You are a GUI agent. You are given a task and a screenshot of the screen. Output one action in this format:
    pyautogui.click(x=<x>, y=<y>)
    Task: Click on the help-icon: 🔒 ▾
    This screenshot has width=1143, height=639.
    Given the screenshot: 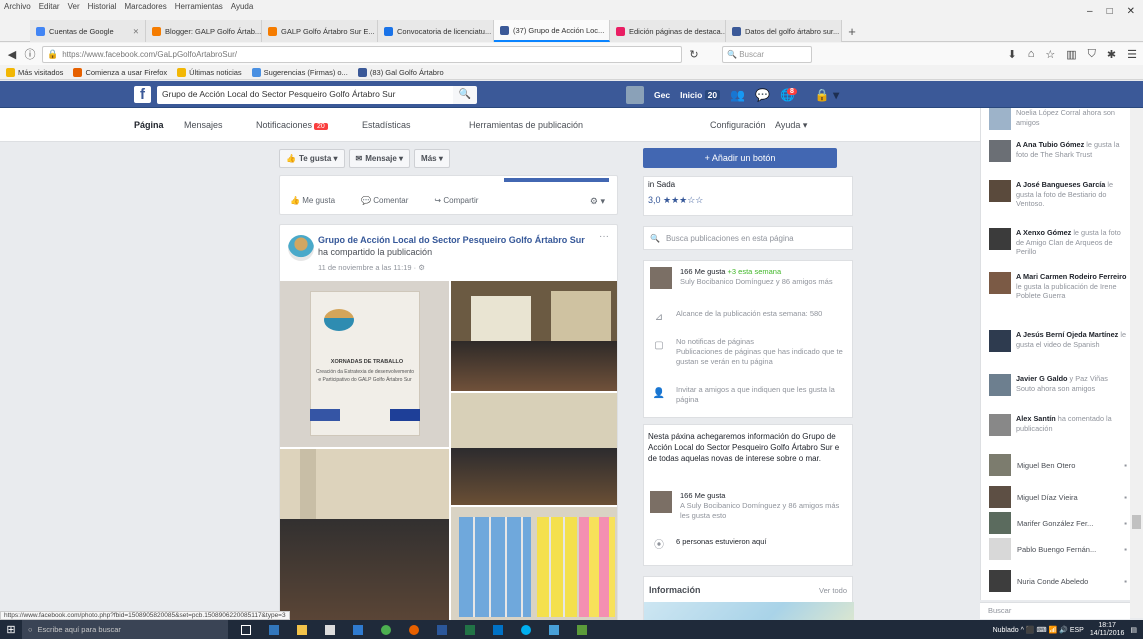 What is the action you would take?
    pyautogui.click(x=827, y=95)
    